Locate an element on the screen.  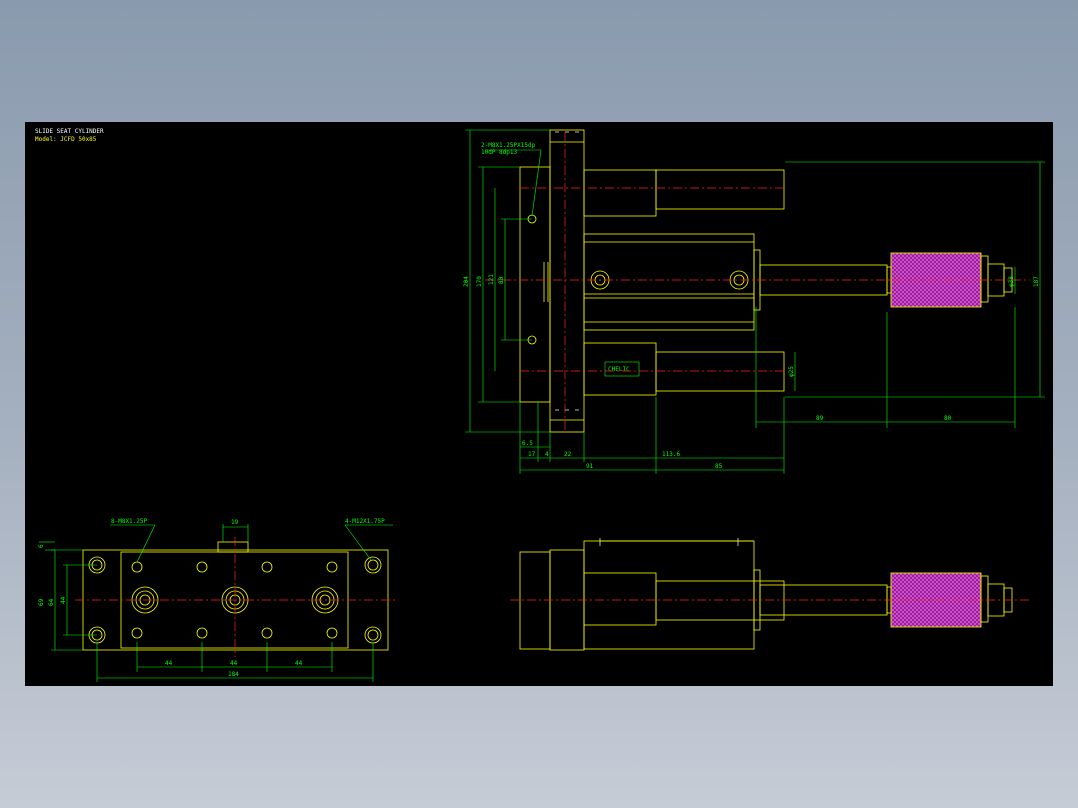
cylinder-body is located at coordinates (669, 282).